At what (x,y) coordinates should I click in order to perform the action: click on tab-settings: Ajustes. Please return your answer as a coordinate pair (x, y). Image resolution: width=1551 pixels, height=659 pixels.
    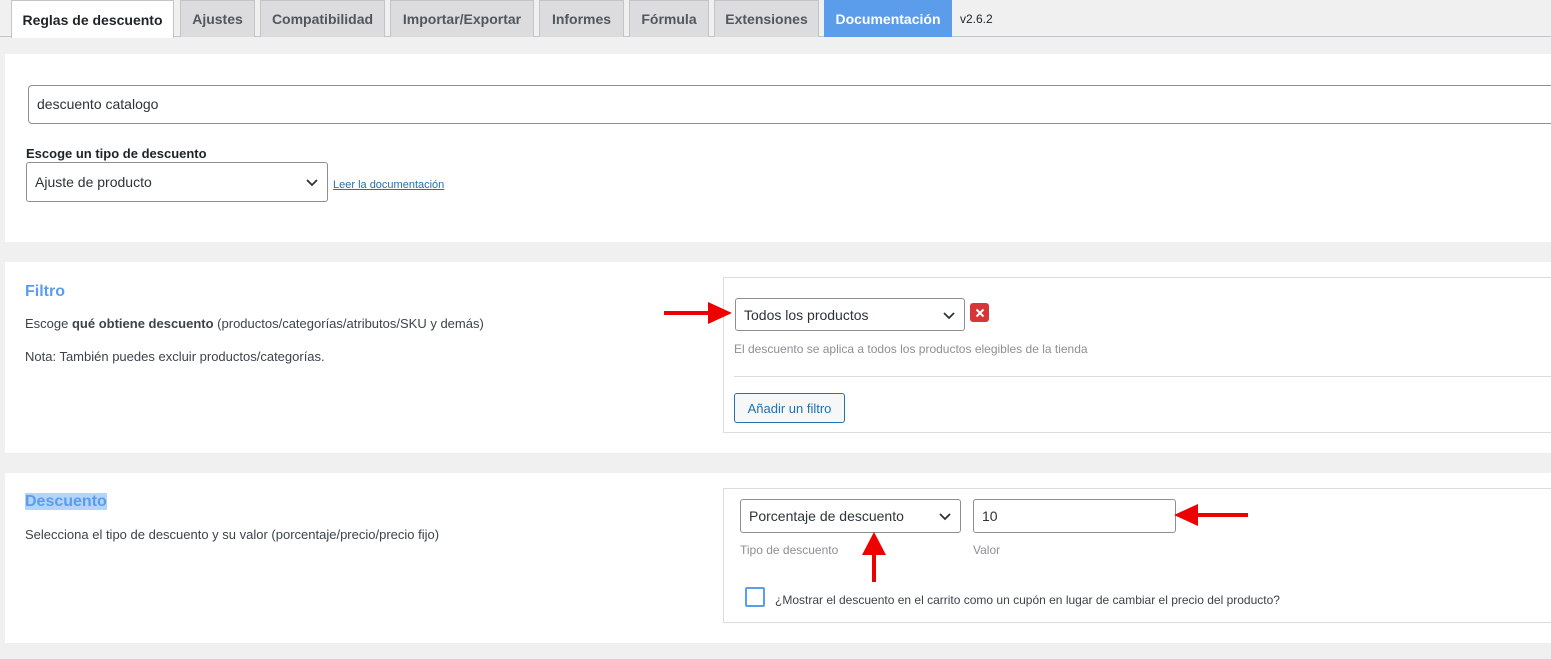
    Looking at the image, I should click on (217, 18).